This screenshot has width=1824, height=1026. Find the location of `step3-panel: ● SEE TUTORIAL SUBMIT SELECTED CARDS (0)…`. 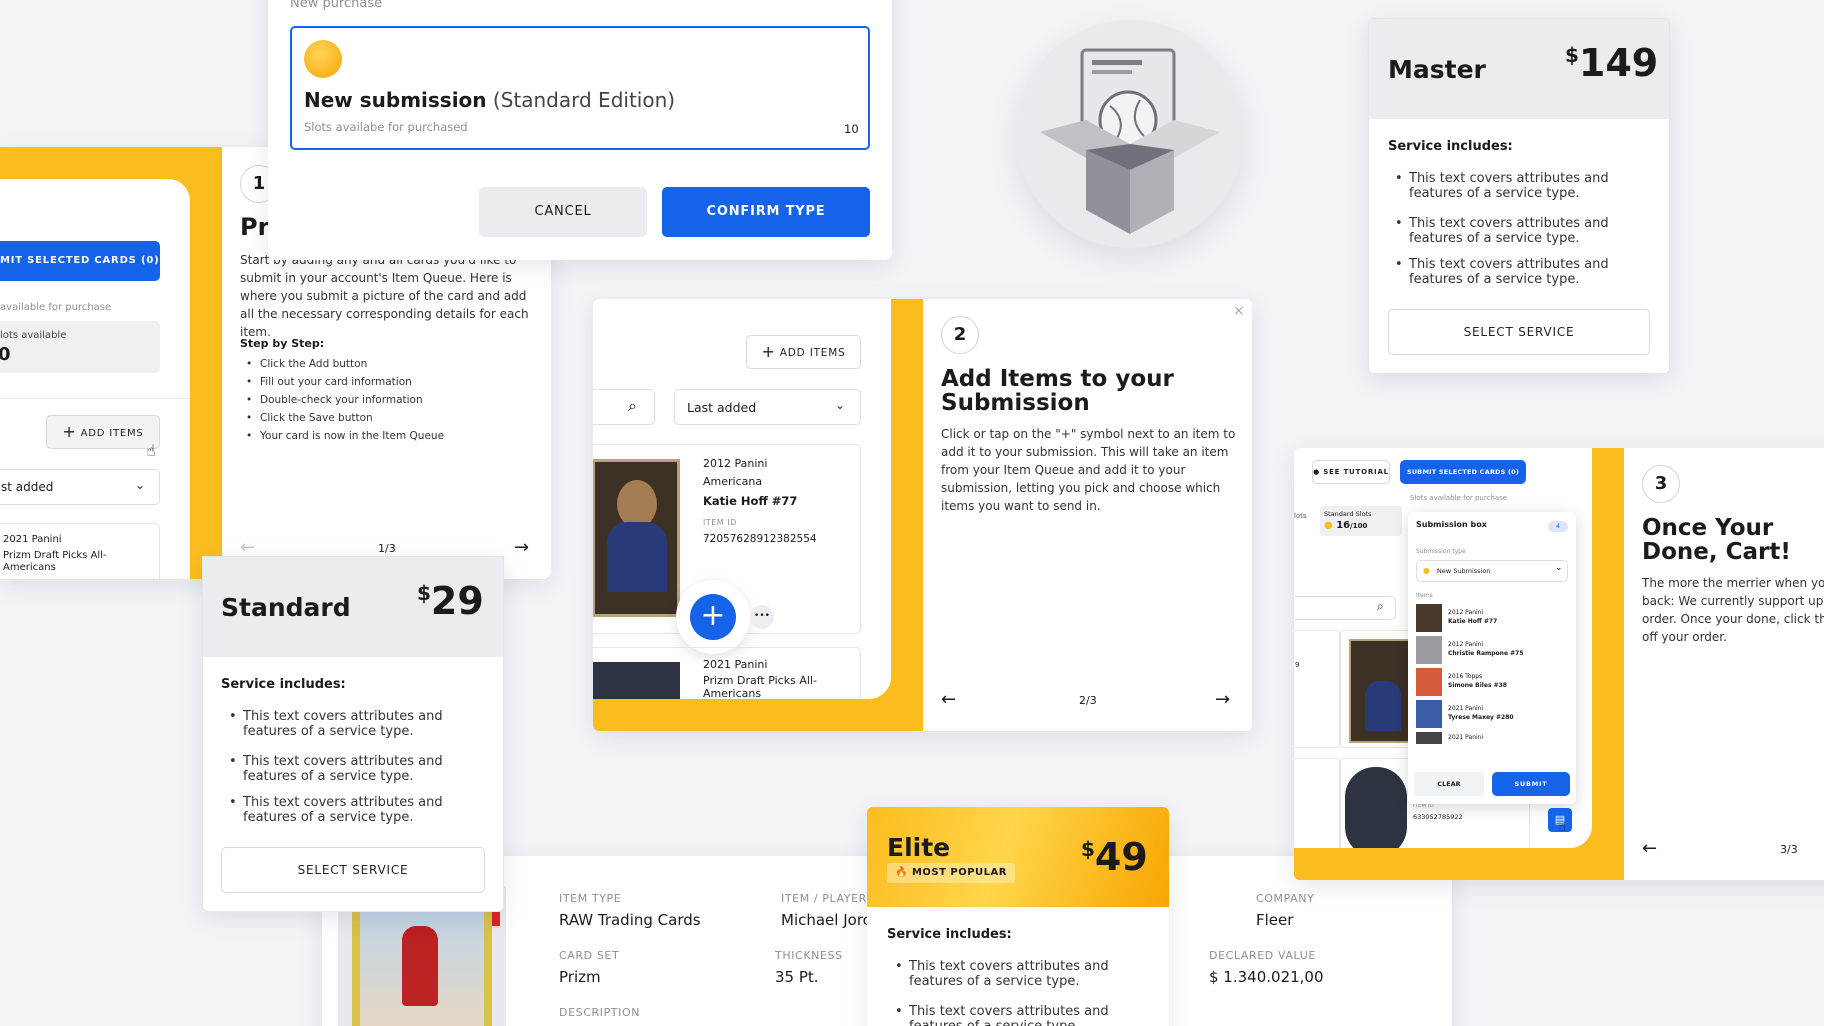

step3-panel: ● SEE TUTORIAL SUBMIT SELECTED CARDS (0)… is located at coordinates (1559, 664).